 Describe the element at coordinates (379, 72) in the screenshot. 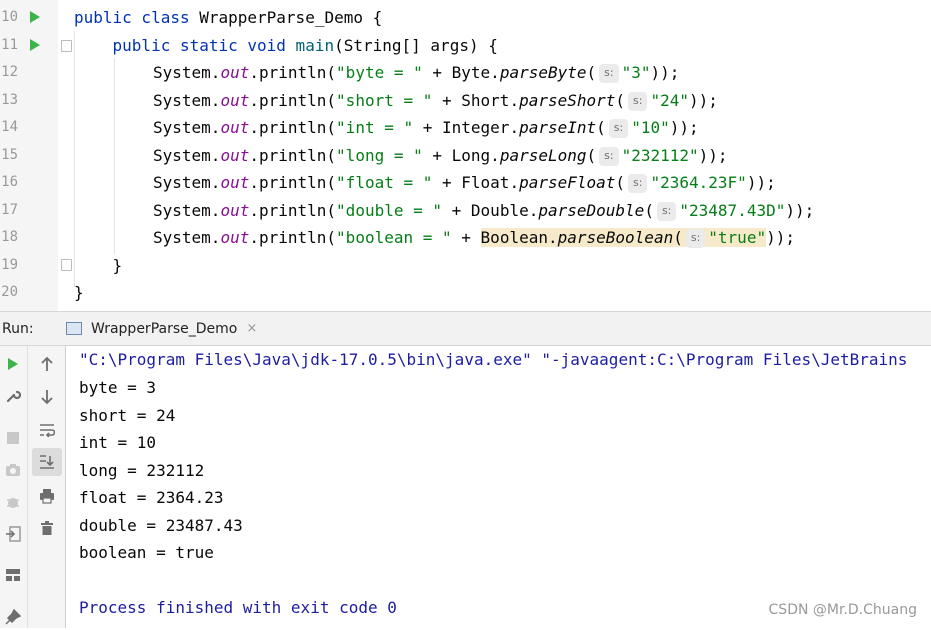

I see `string-literal: "byte = "` at that location.